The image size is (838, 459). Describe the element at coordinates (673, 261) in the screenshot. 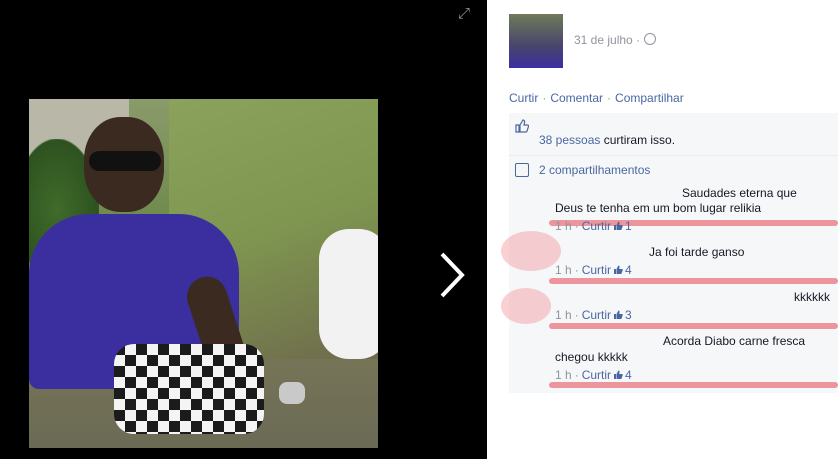

I see `comment: Ja foi tarde ganso 1 h · Curtir 4` at that location.